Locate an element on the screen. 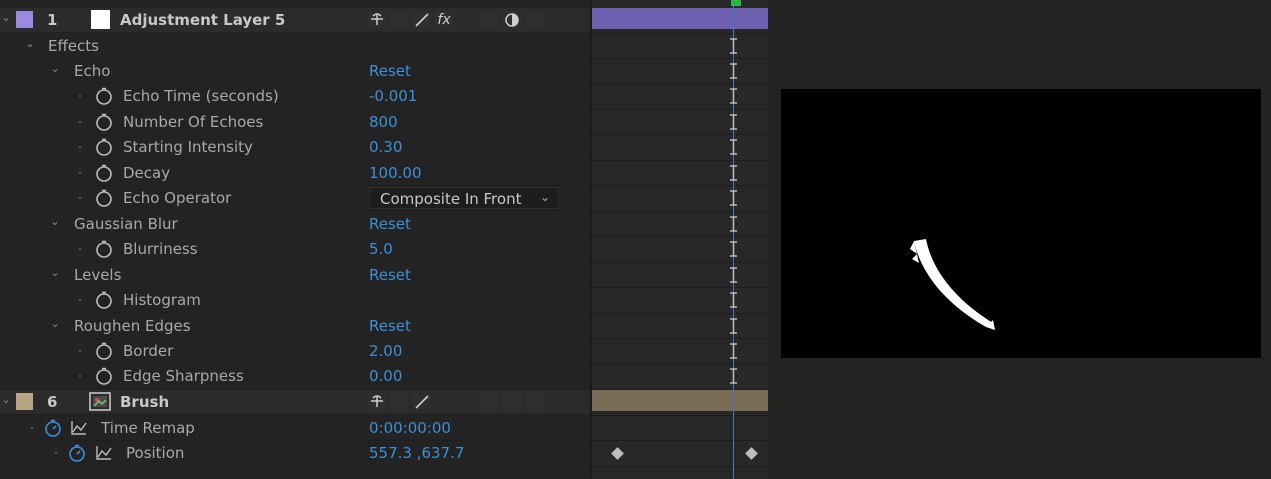 The width and height of the screenshot is (1271, 479). property-name: Time Remap is located at coordinates (148, 428).